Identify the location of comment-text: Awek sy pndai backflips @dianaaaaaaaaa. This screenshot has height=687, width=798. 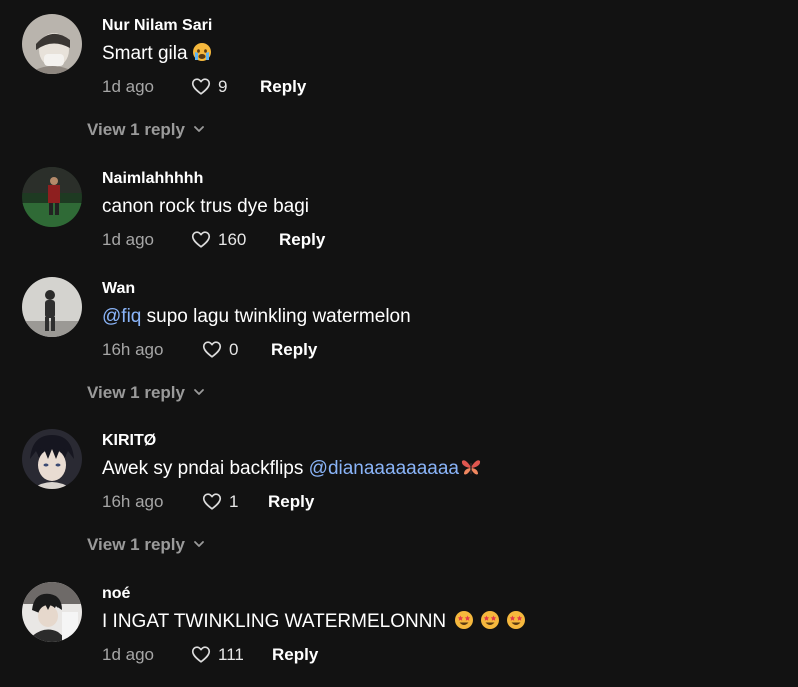
(445, 469).